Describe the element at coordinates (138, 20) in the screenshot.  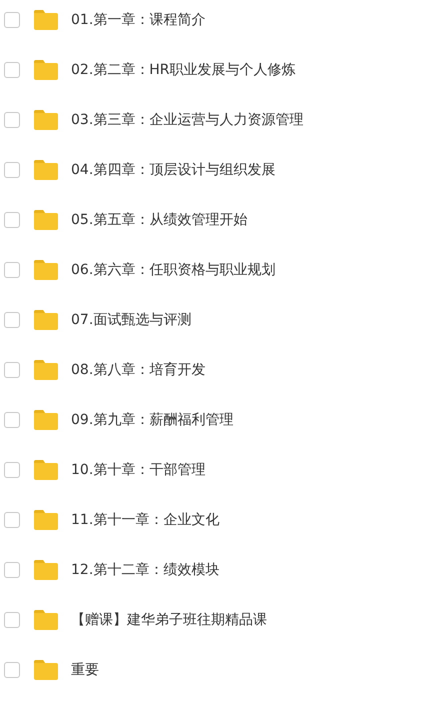
I see `folder-name: 01.第一章：课程简介` at that location.